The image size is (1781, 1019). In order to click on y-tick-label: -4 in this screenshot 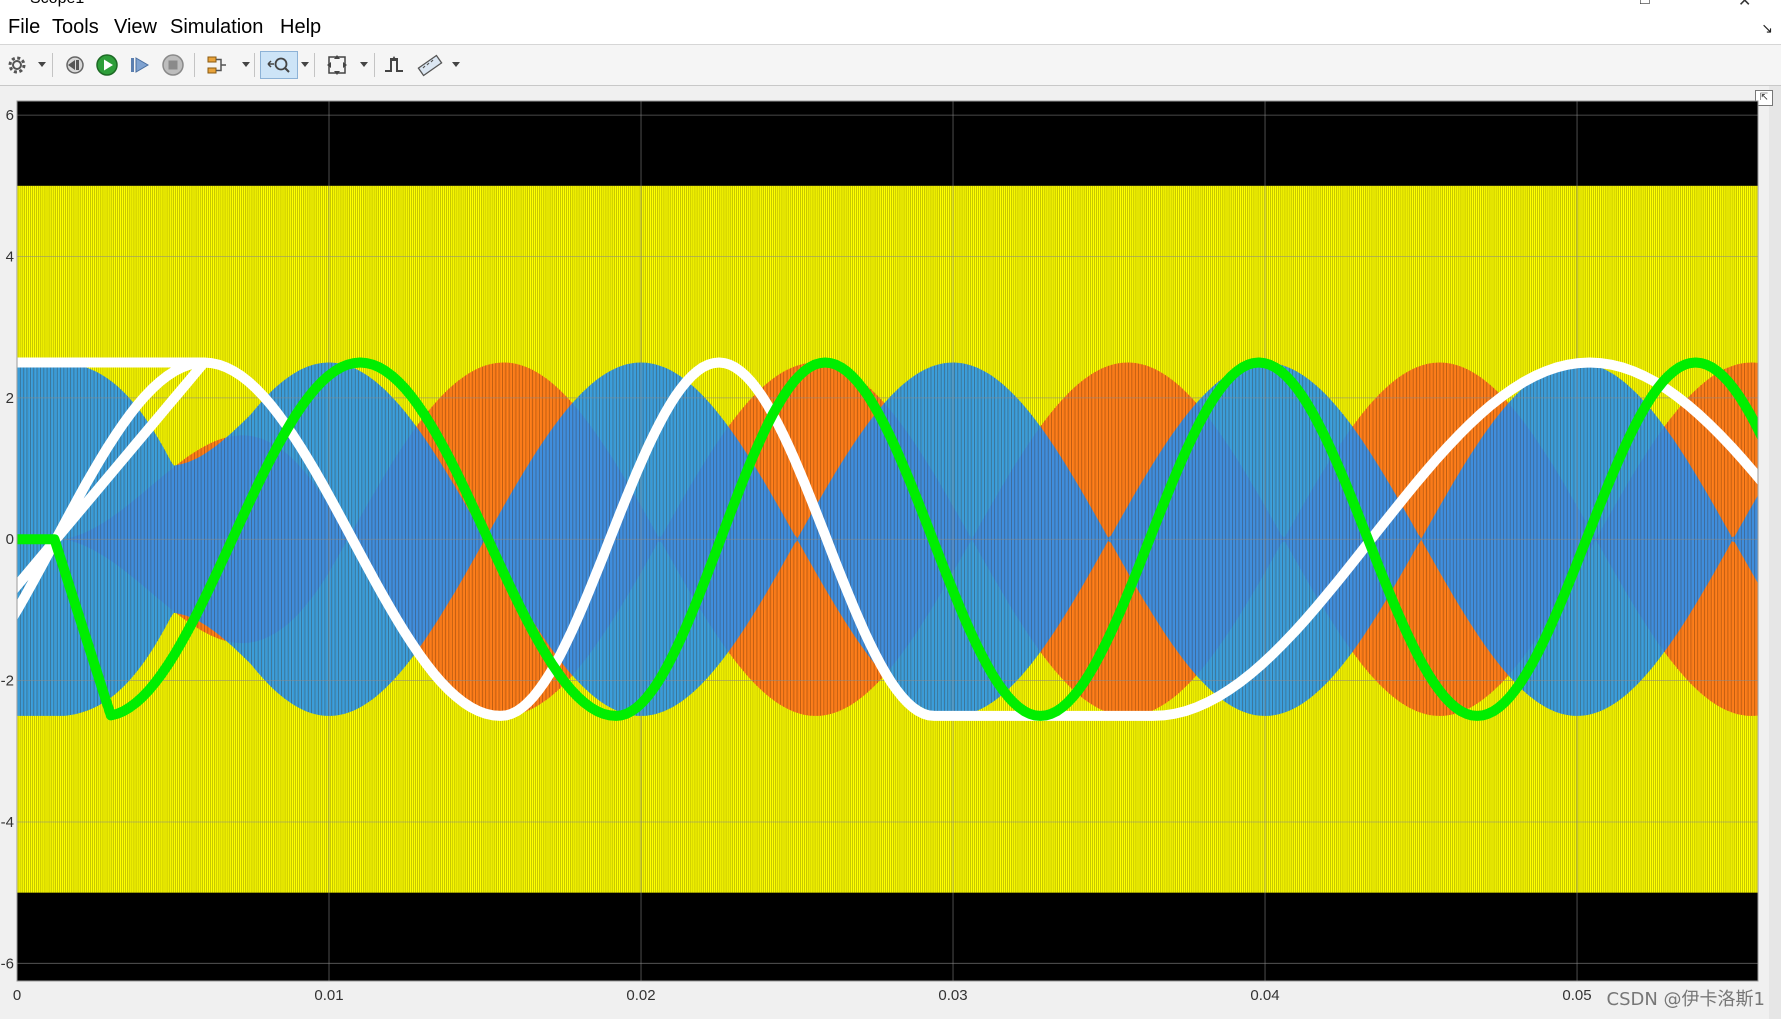, I will do `click(7, 822)`.